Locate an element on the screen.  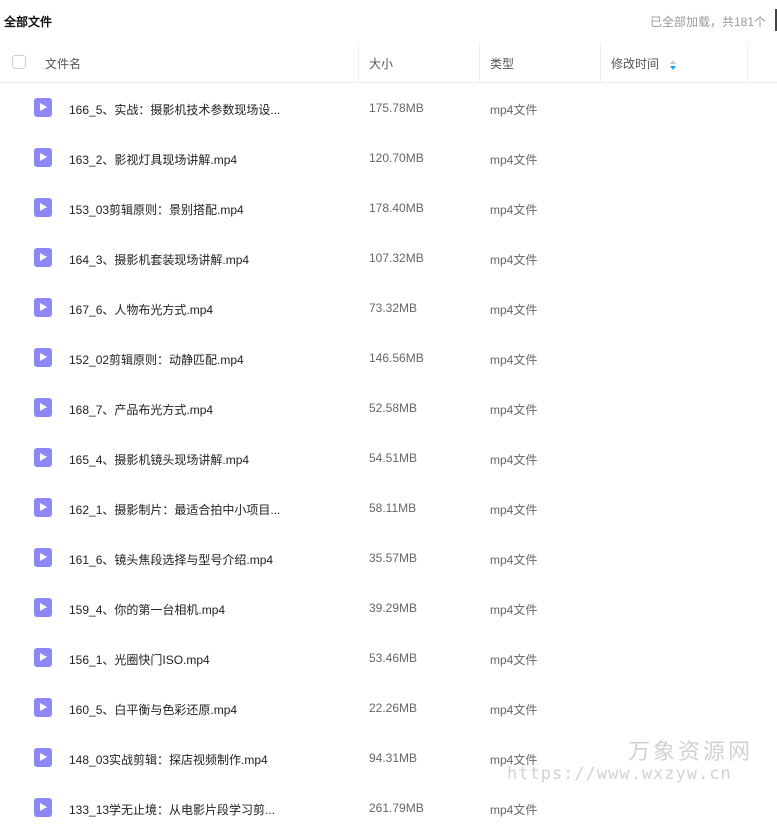
file-name: 159_4、你的第一台相机.mp4 is located at coordinates (147, 609).